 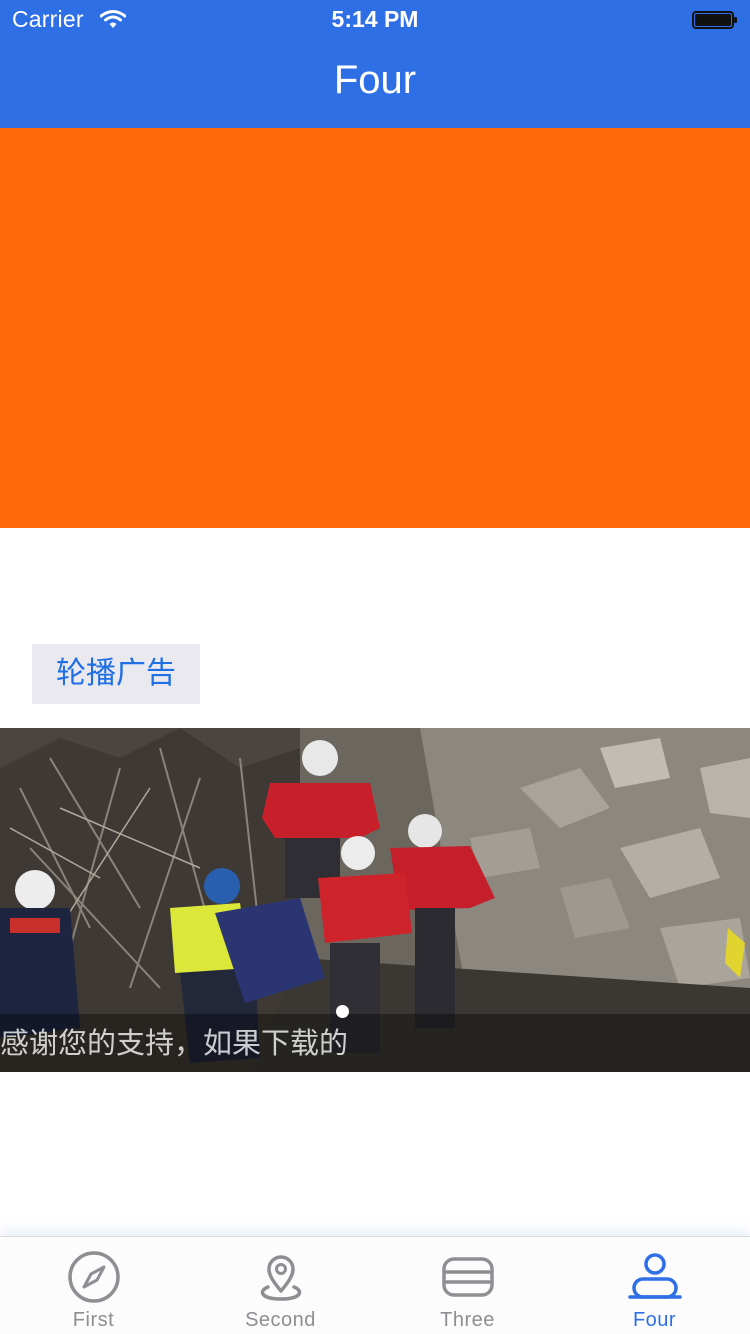 I want to click on tab-three: Three, so click(x=467, y=1285).